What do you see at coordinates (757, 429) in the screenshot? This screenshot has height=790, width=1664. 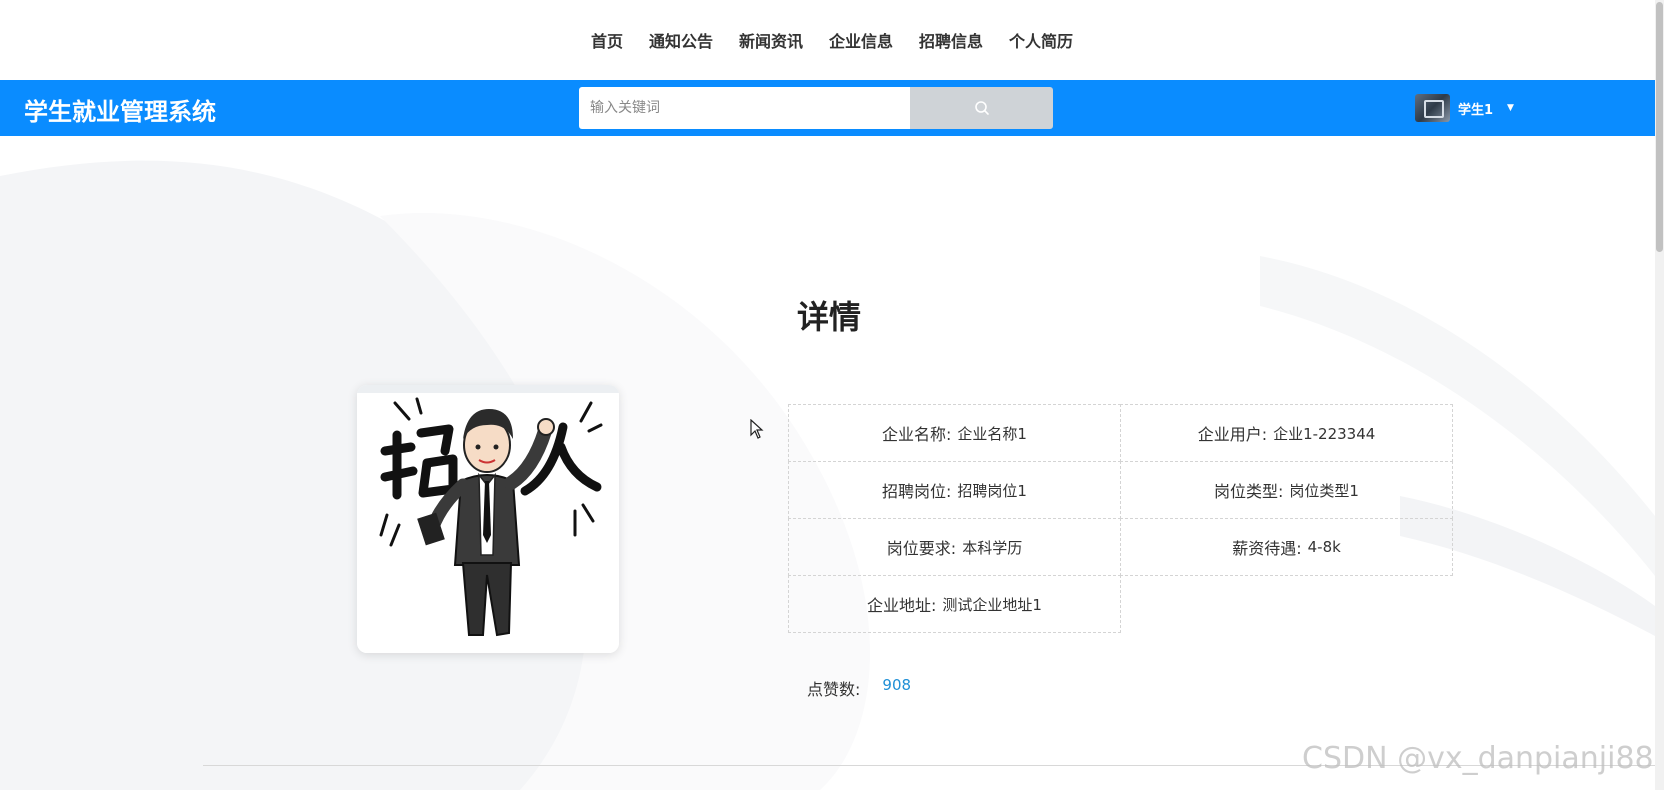 I see `mouse-cursor-icon` at bounding box center [757, 429].